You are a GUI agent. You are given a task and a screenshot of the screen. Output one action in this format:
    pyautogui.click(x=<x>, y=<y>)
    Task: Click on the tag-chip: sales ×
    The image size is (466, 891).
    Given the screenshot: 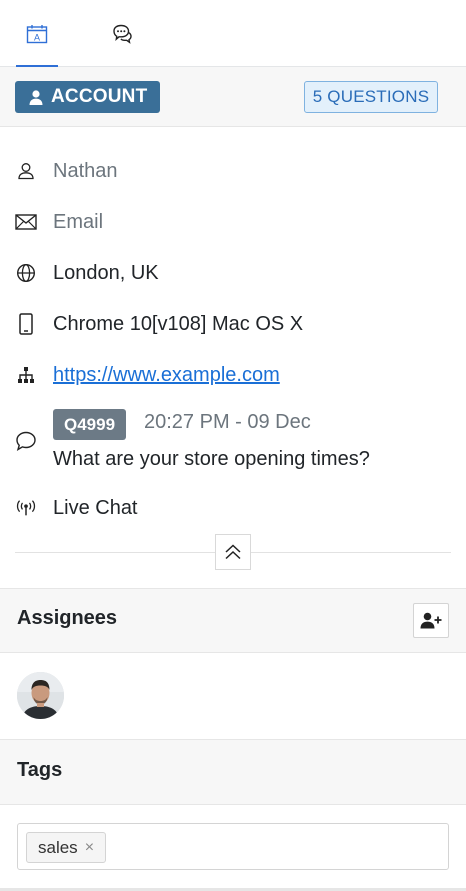 What is the action you would take?
    pyautogui.click(x=66, y=847)
    